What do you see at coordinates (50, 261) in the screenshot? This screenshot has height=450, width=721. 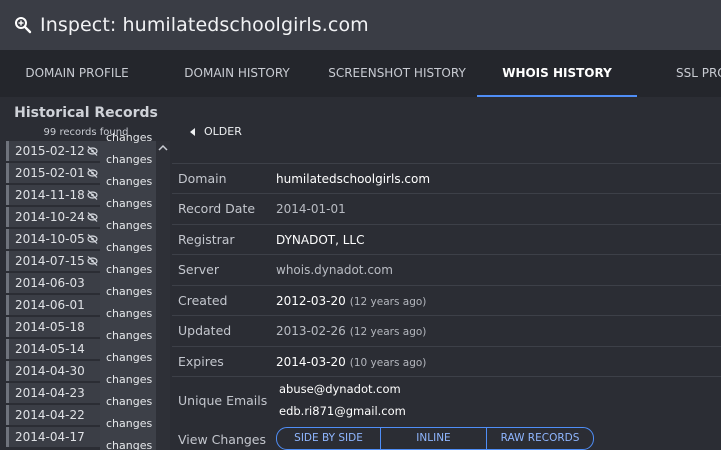 I see `record-date: 2014-07-15` at bounding box center [50, 261].